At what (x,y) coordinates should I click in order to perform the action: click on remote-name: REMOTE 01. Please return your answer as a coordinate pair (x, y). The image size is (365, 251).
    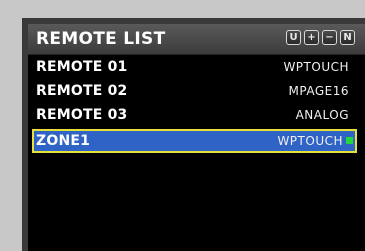
    Looking at the image, I should click on (82, 67).